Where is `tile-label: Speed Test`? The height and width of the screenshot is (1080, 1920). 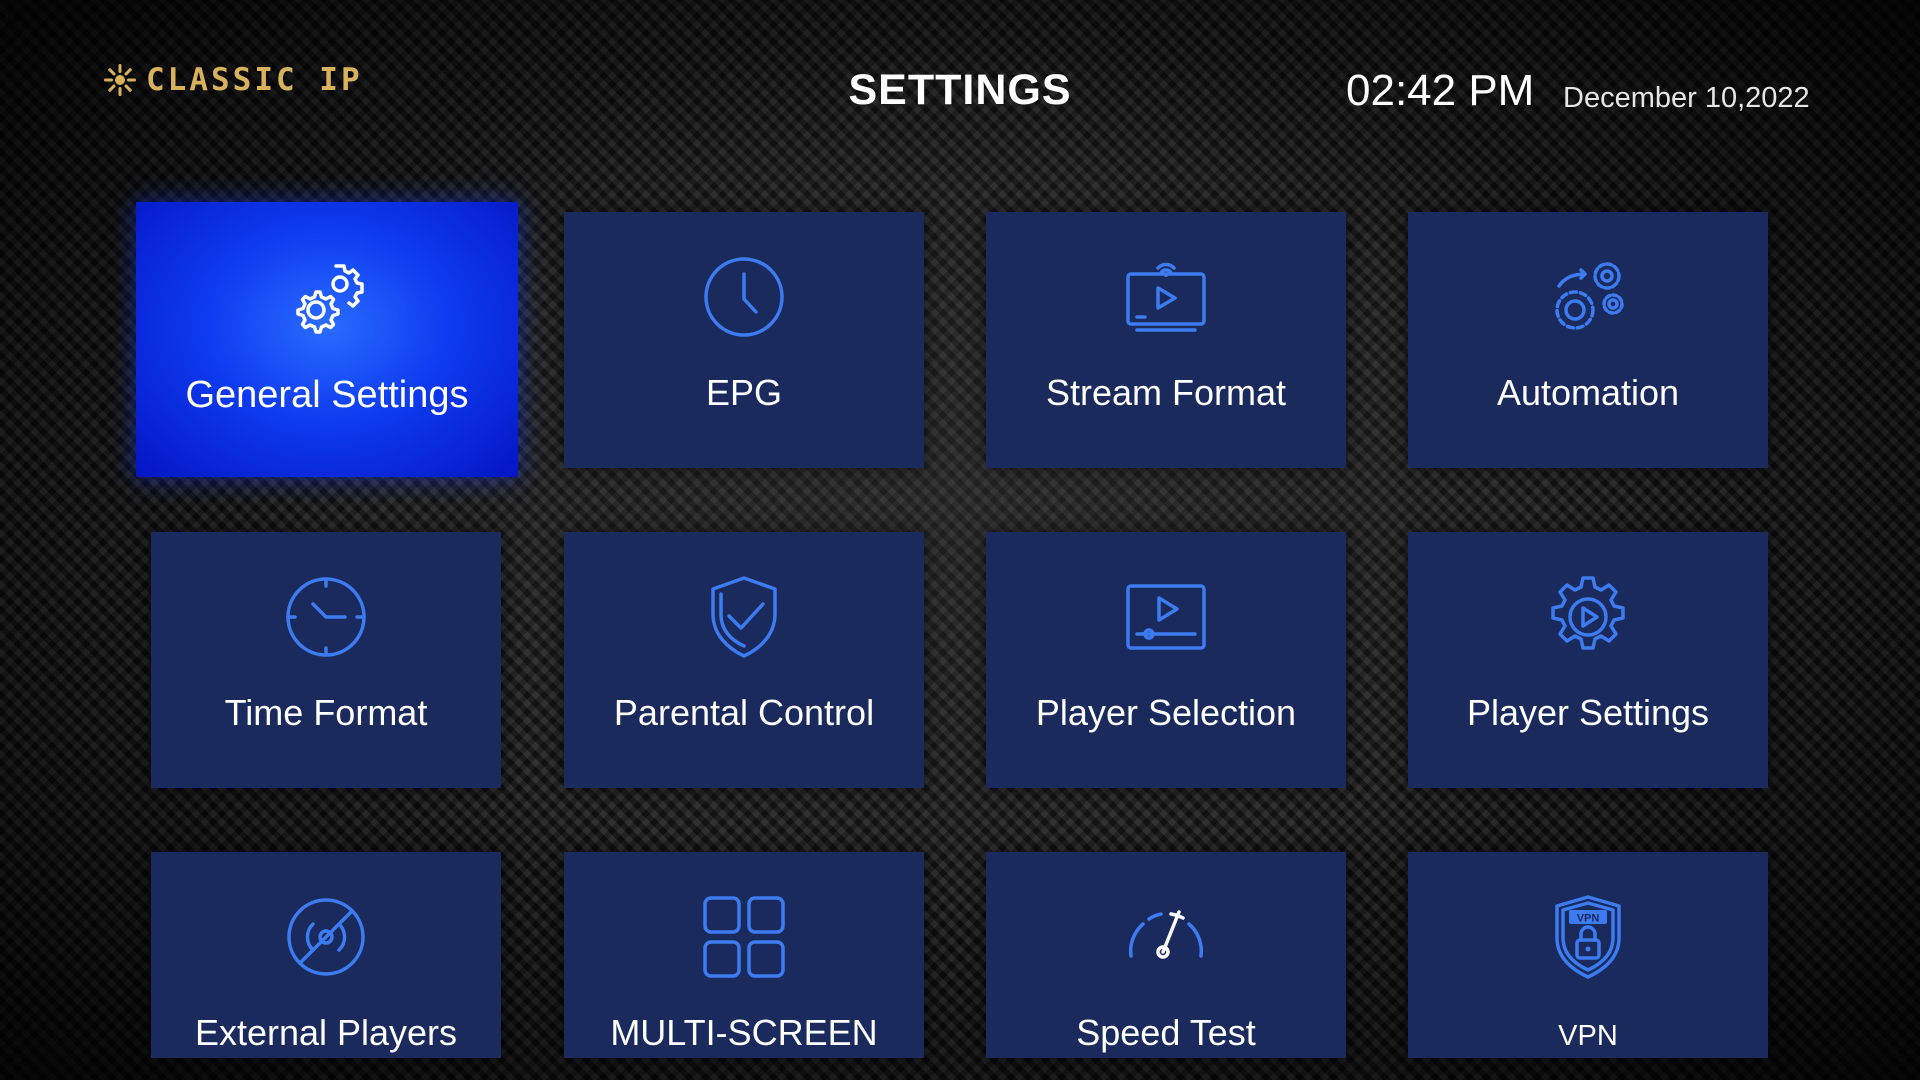 tile-label: Speed Test is located at coordinates (1166, 1032).